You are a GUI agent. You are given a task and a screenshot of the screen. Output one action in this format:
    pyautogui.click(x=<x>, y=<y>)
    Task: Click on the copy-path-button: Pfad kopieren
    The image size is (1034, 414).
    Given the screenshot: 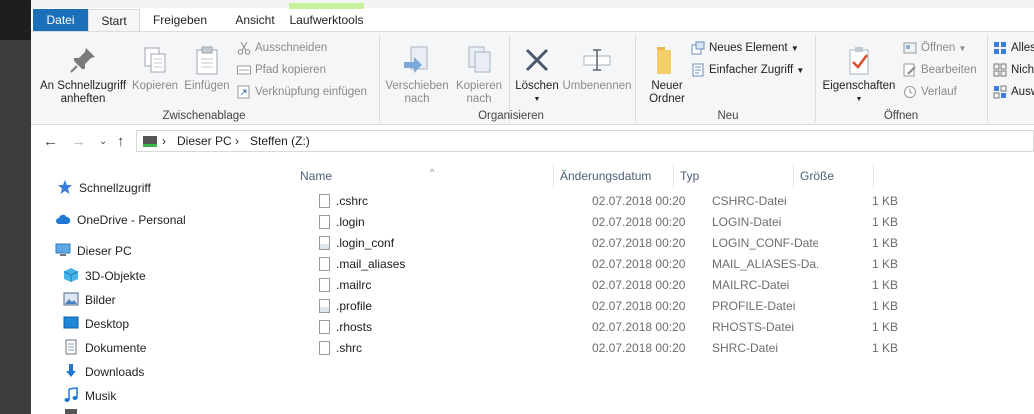 What is the action you would take?
    pyautogui.click(x=281, y=70)
    